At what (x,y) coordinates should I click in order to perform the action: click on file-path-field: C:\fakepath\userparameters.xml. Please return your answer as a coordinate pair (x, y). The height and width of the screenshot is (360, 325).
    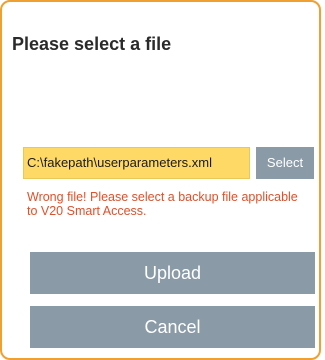
    Looking at the image, I should click on (136, 163).